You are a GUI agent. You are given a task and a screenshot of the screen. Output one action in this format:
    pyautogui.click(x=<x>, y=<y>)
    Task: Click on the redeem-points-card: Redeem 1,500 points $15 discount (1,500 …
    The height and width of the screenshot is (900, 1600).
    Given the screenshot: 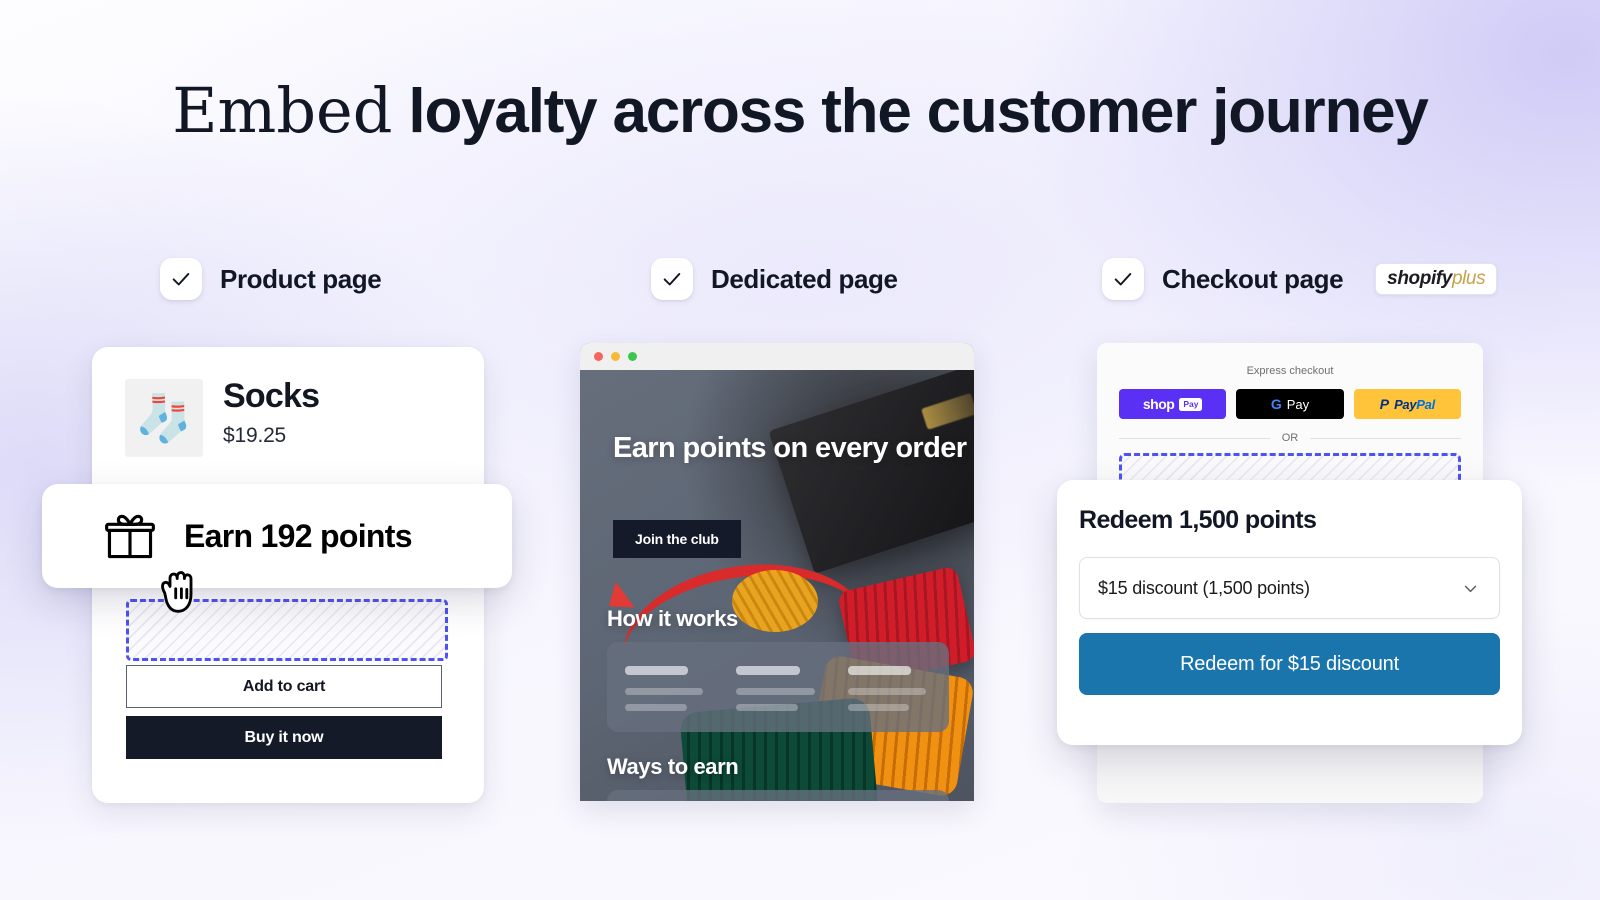 What is the action you would take?
    pyautogui.click(x=1289, y=612)
    